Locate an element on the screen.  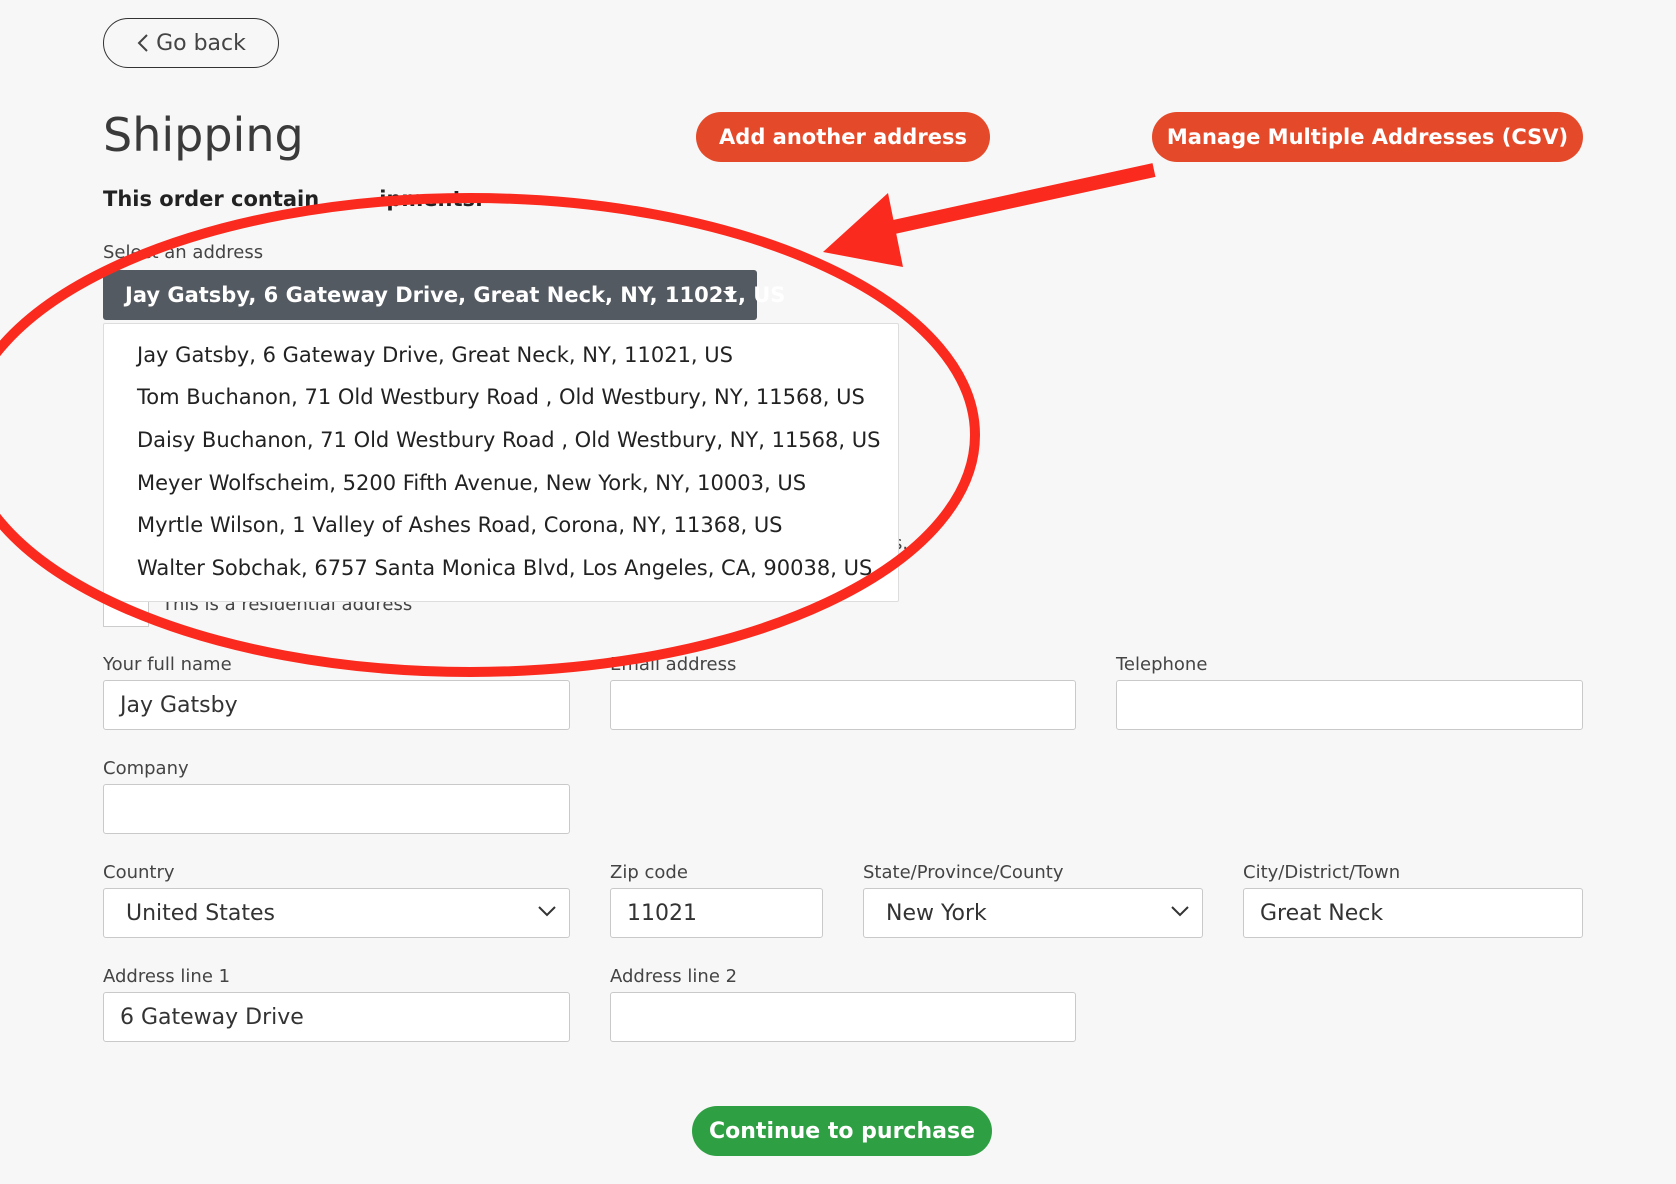
zip-field: 11021 is located at coordinates (716, 913).